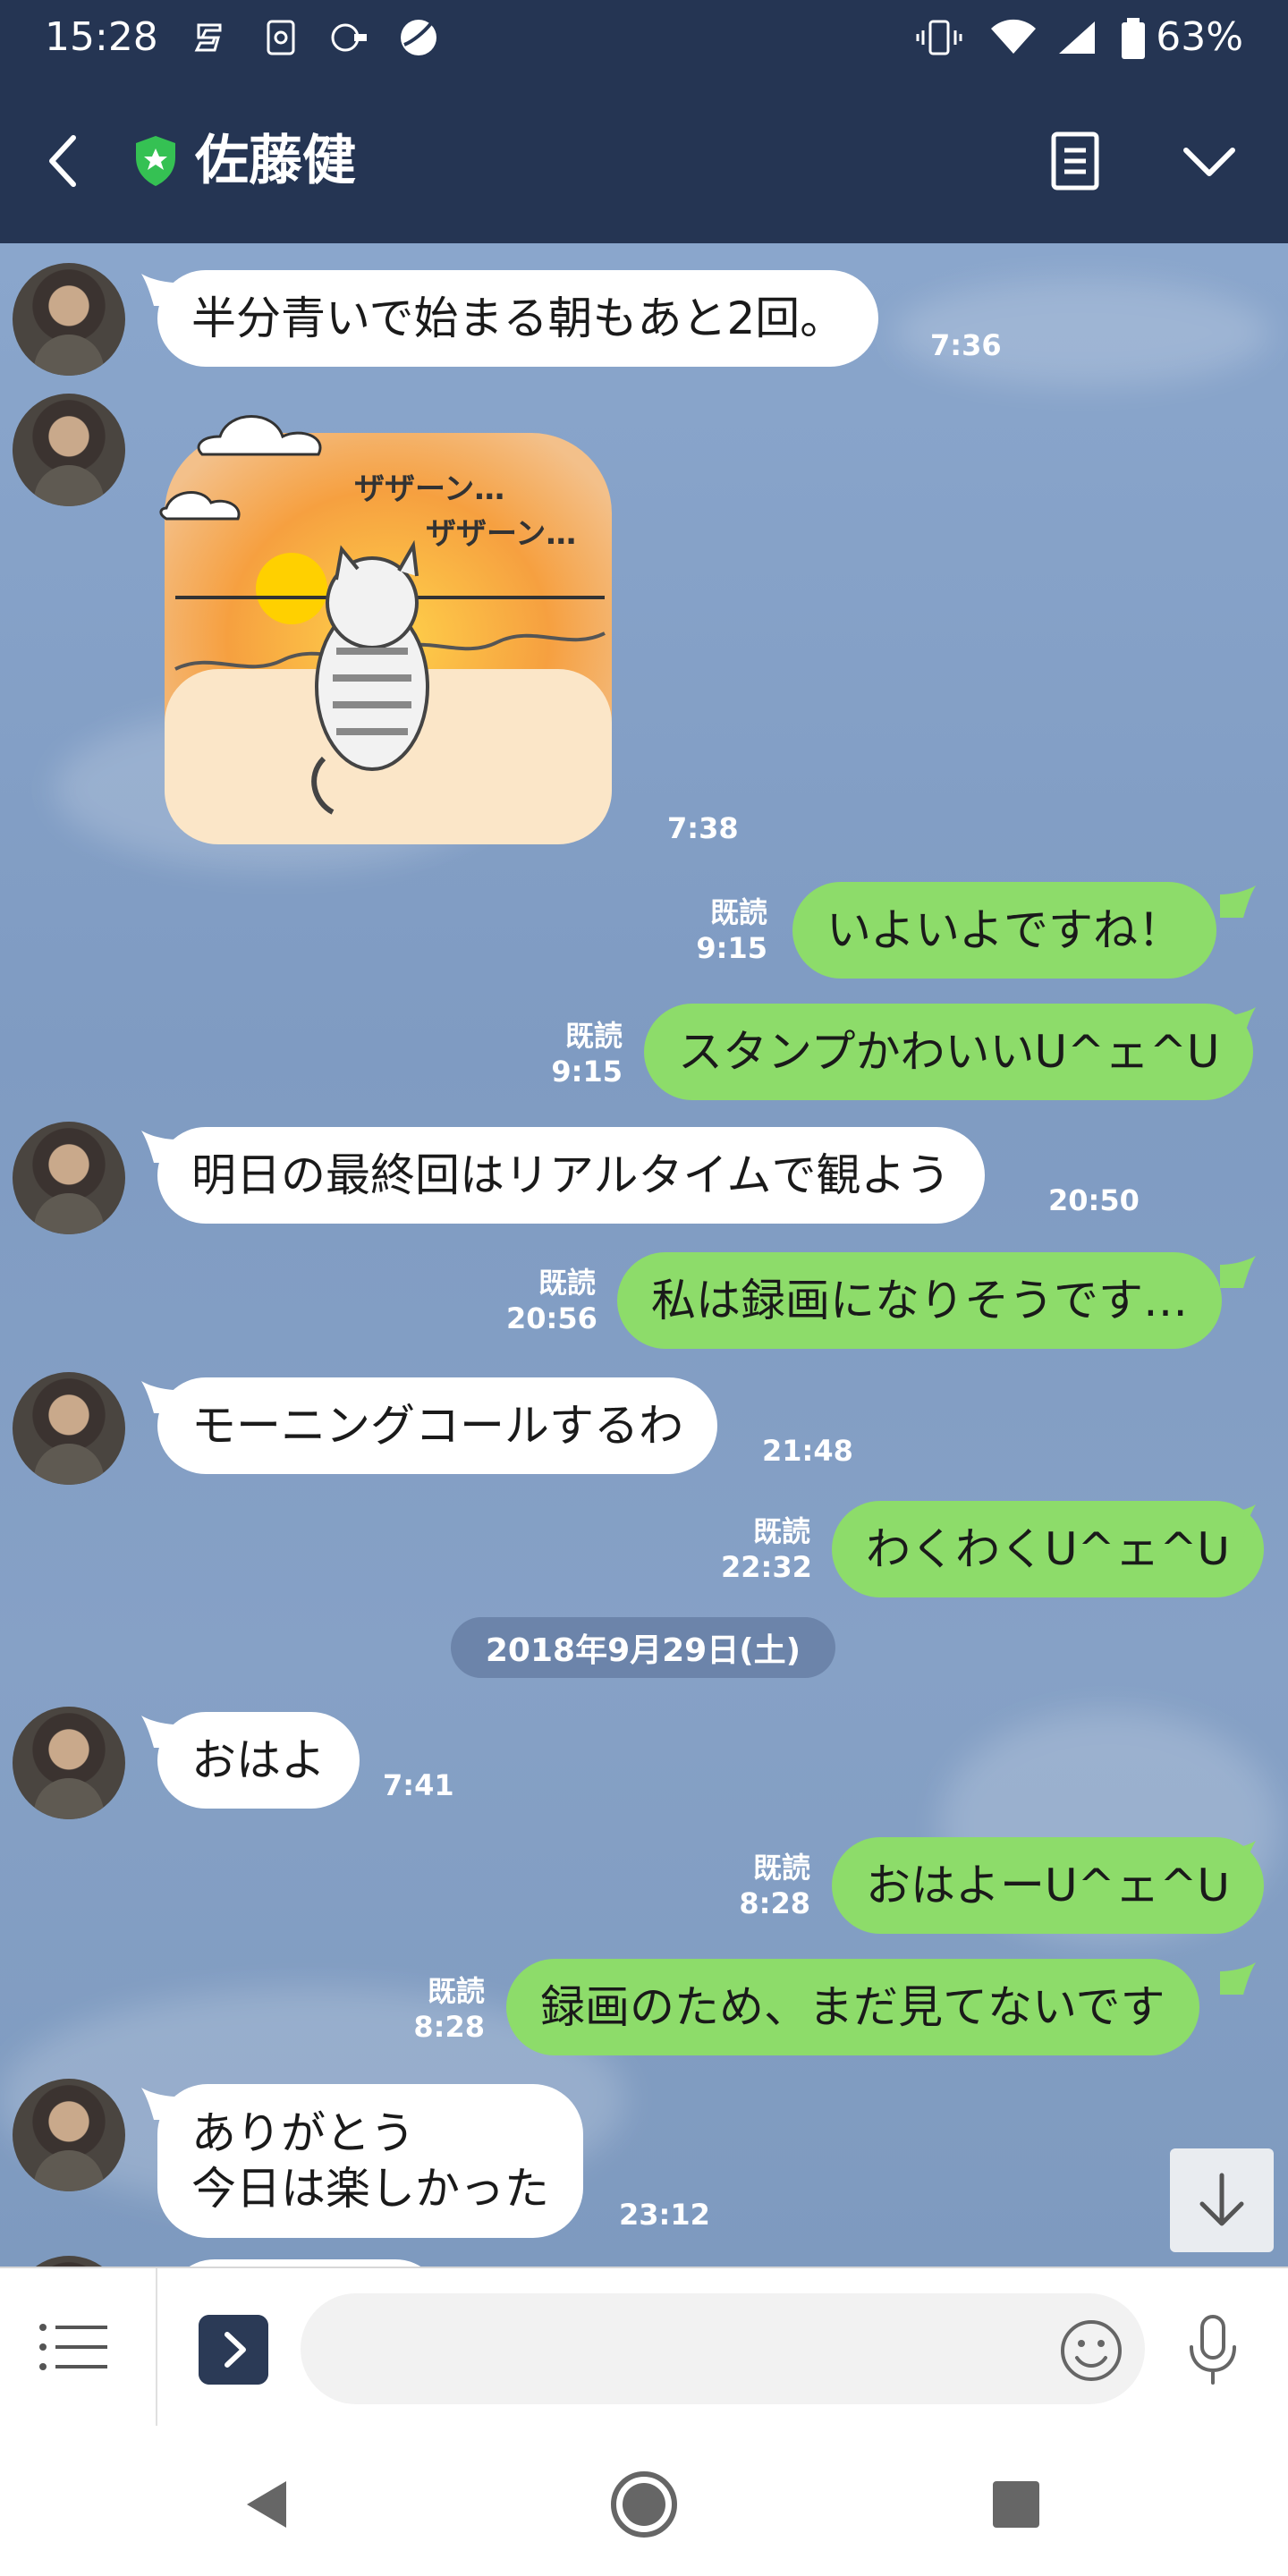 The height and width of the screenshot is (2576, 1288). What do you see at coordinates (807, 1451) in the screenshot?
I see `message-time: 21:48` at bounding box center [807, 1451].